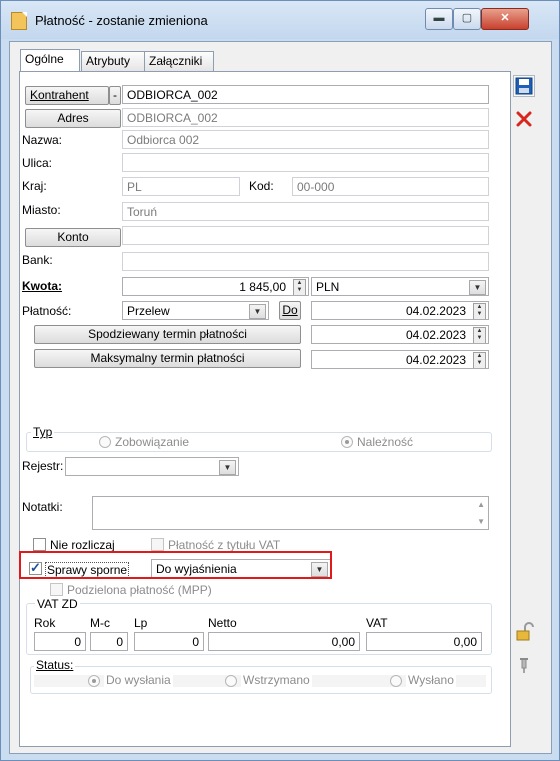 The image size is (560, 761). Describe the element at coordinates (299, 287) in the screenshot. I see `kwota-spinner: ▲ ▼` at that location.